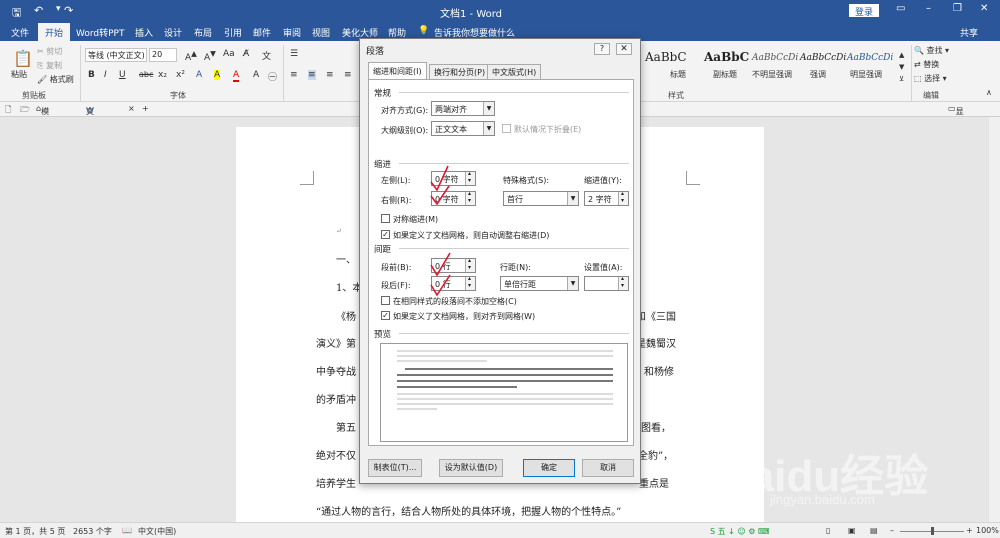 The height and width of the screenshot is (538, 1000). I want to click on line-spacing-select: 单倍行距 ▼, so click(539, 283).